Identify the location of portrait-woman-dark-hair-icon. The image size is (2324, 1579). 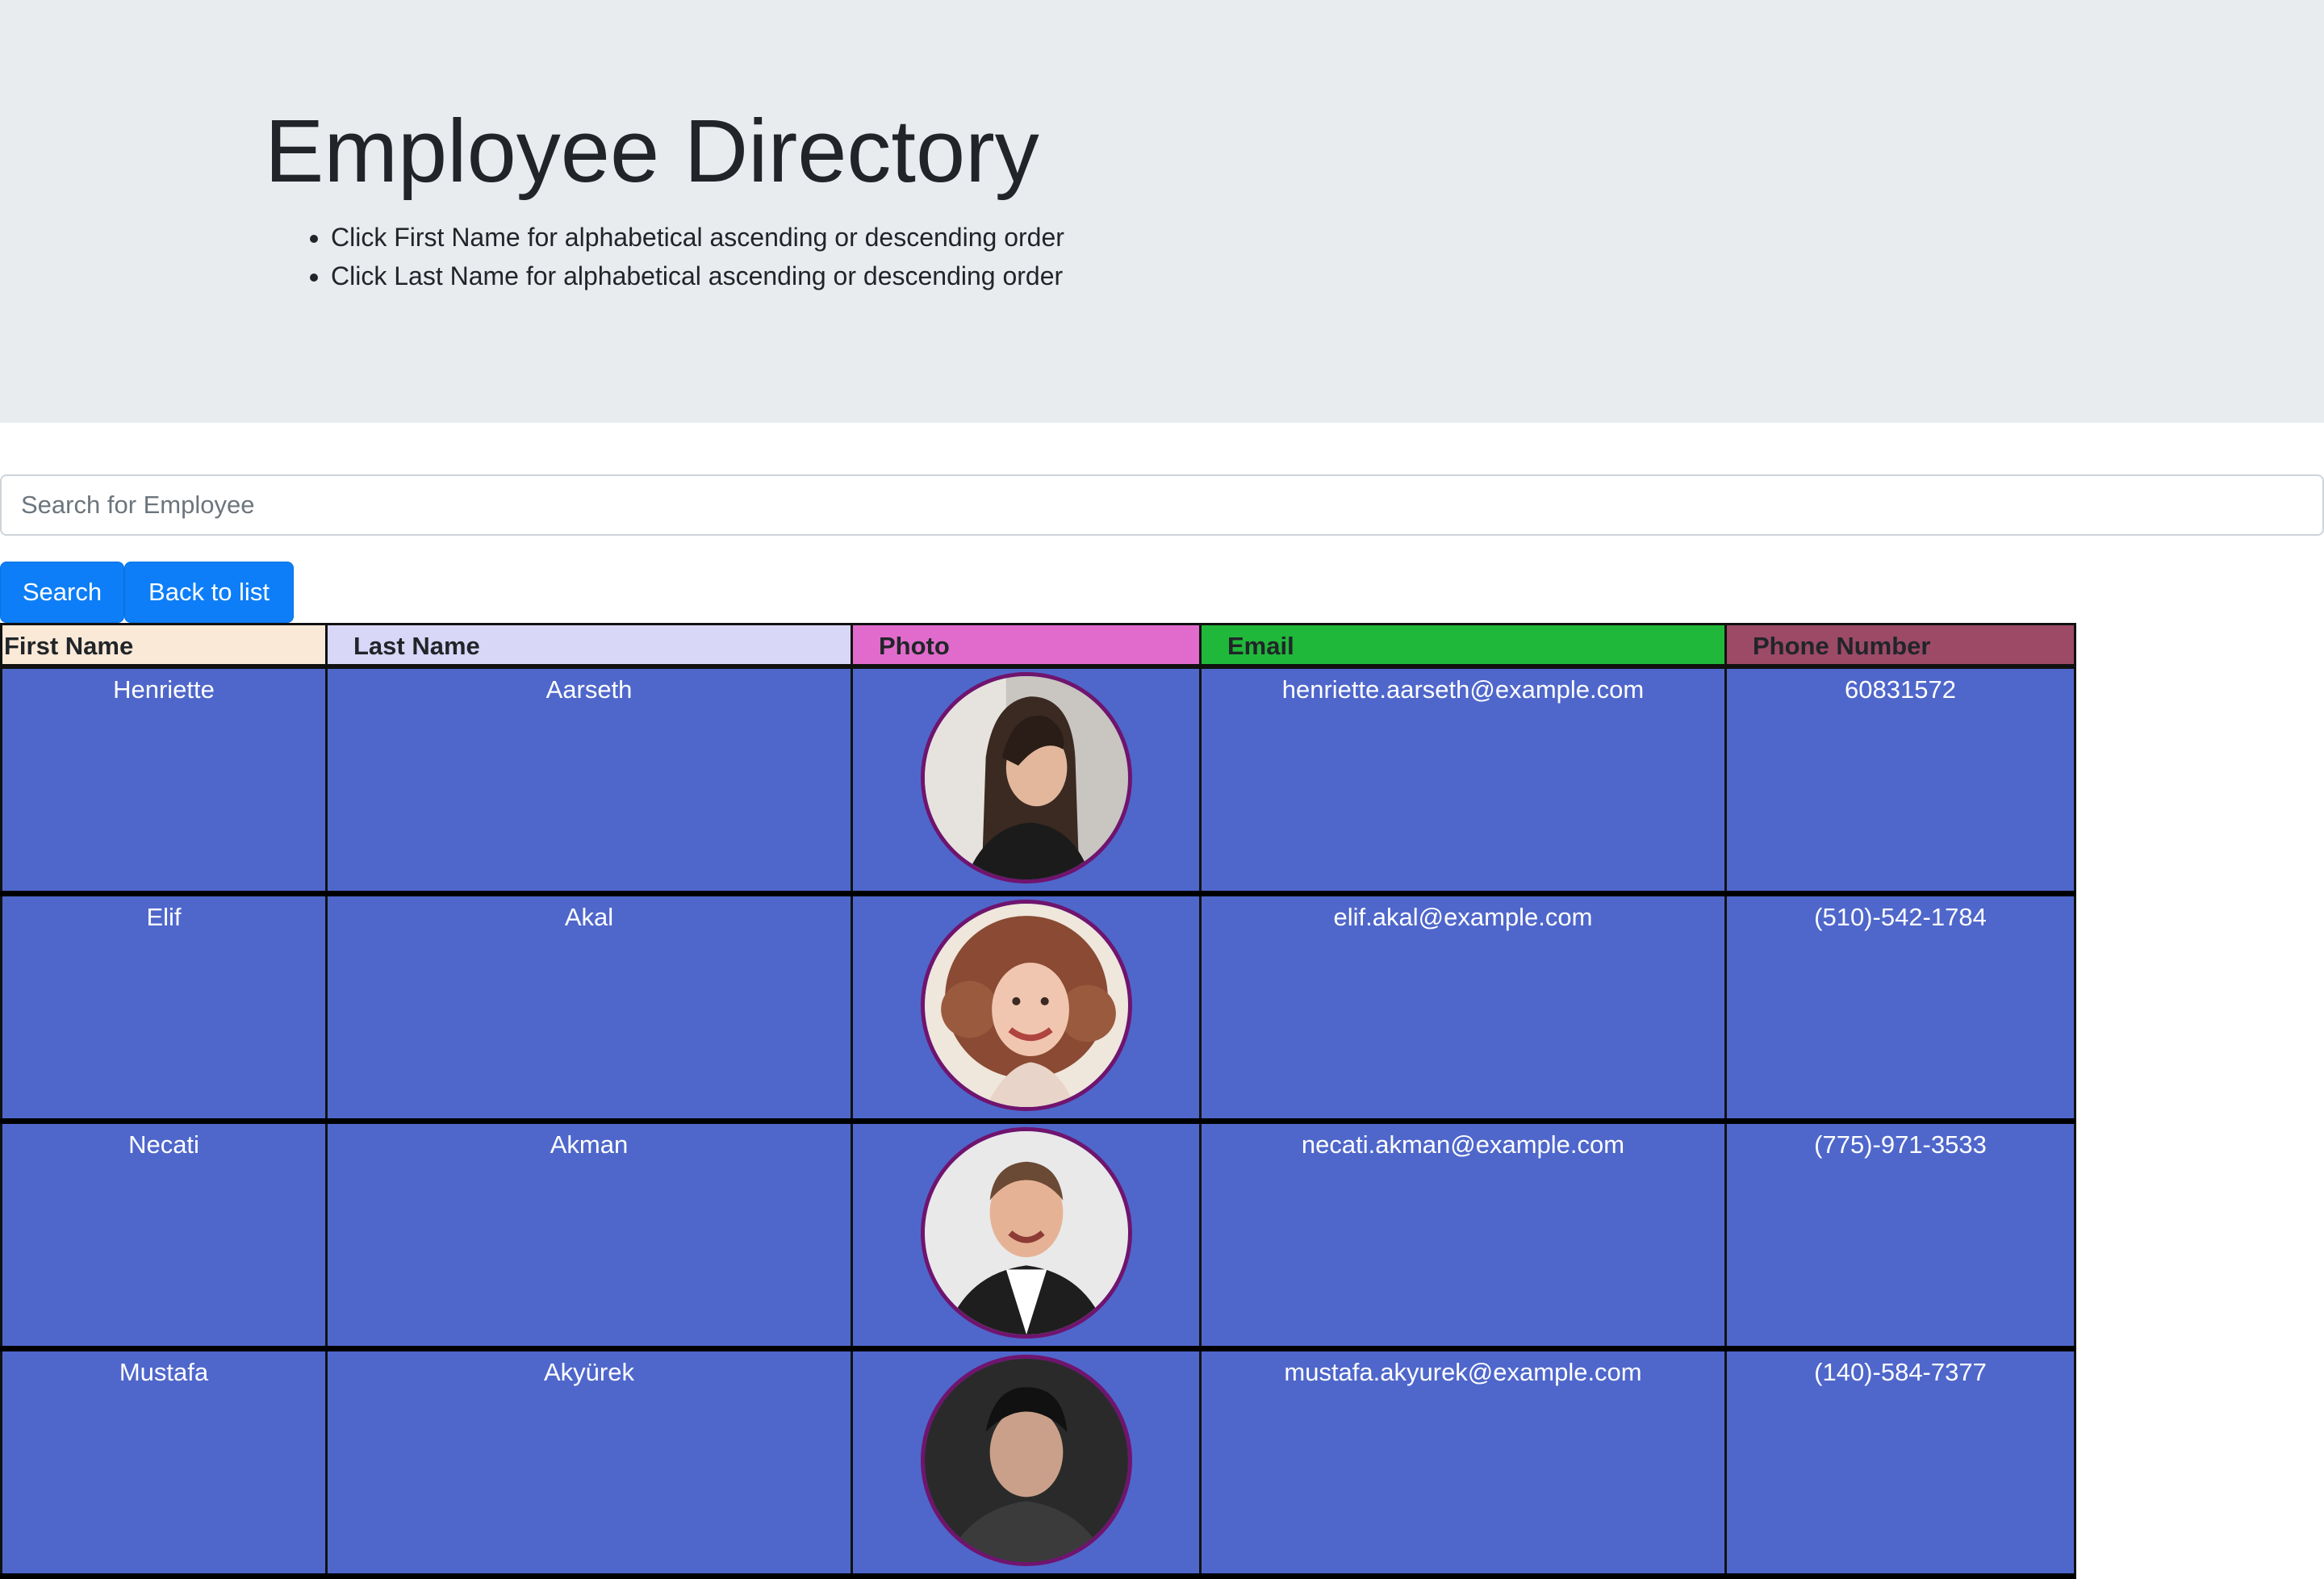
(1026, 777).